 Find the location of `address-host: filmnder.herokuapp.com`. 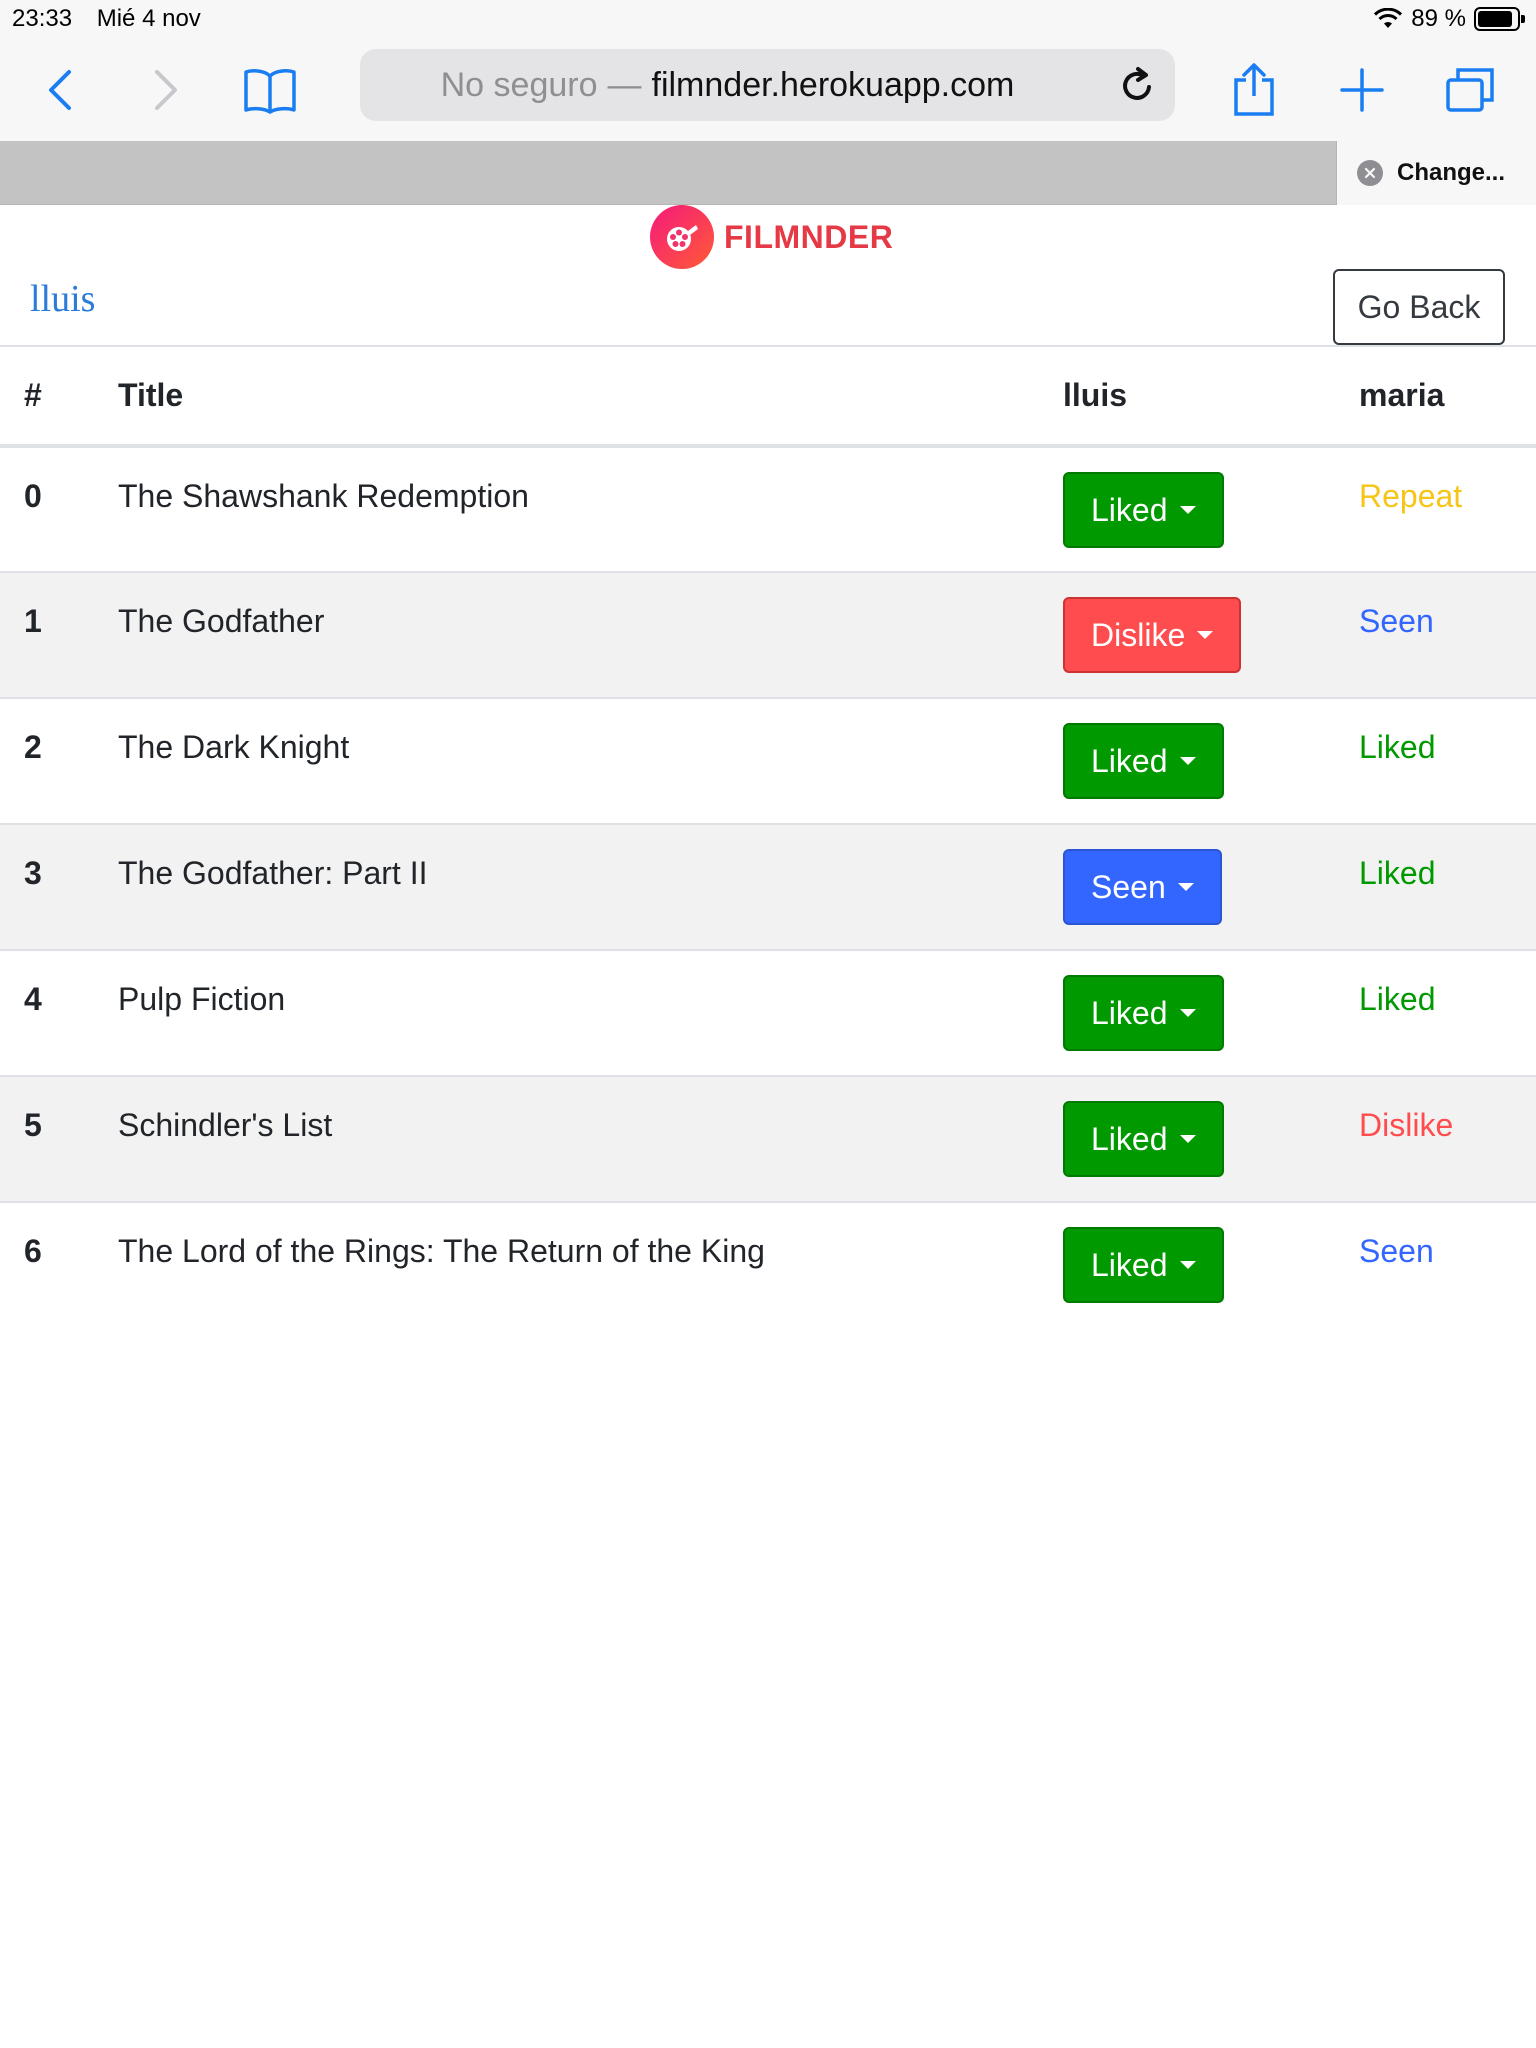

address-host: filmnder.herokuapp.com is located at coordinates (833, 84).